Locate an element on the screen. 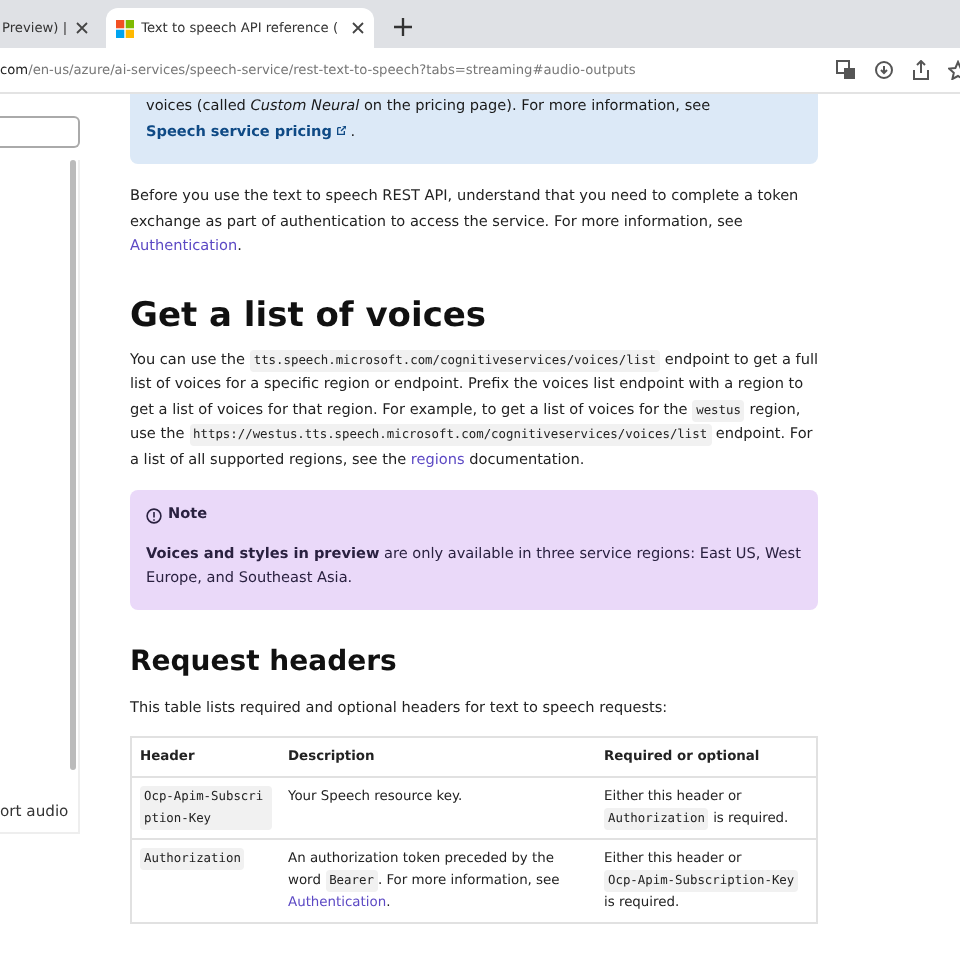 Image resolution: width=960 pixels, height=960 pixels. external-link-icon is located at coordinates (340, 130).